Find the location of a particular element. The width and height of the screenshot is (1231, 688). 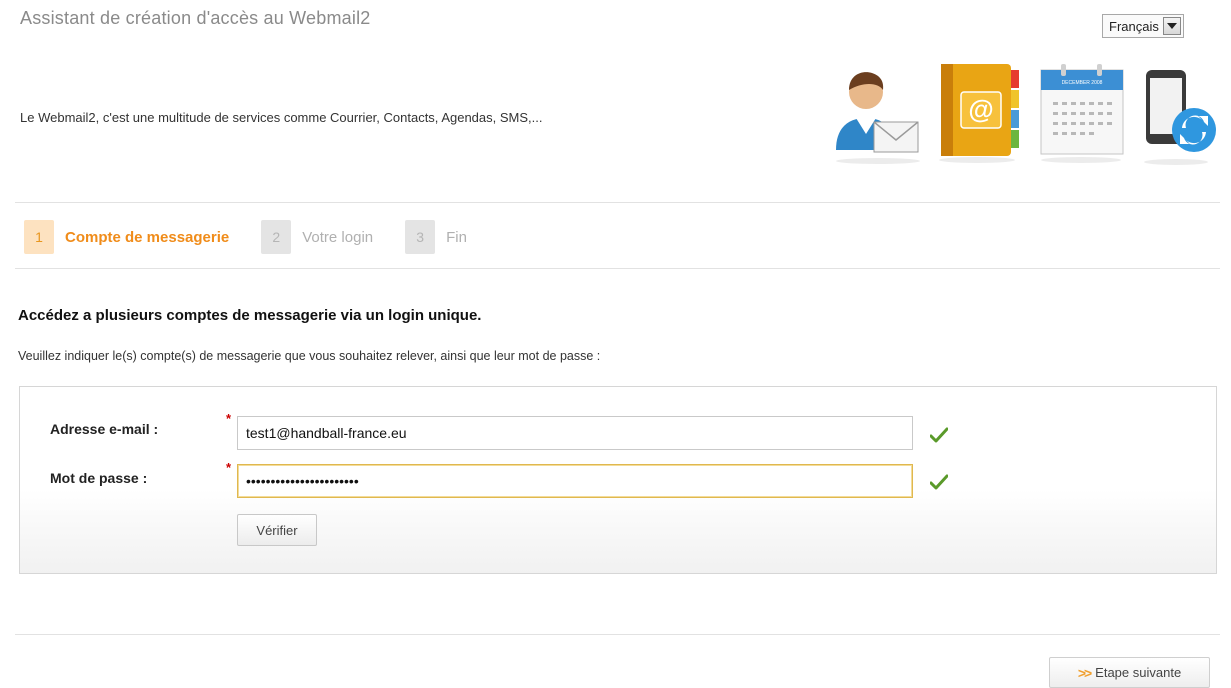

step-3: 3 Fin is located at coordinates (436, 237).